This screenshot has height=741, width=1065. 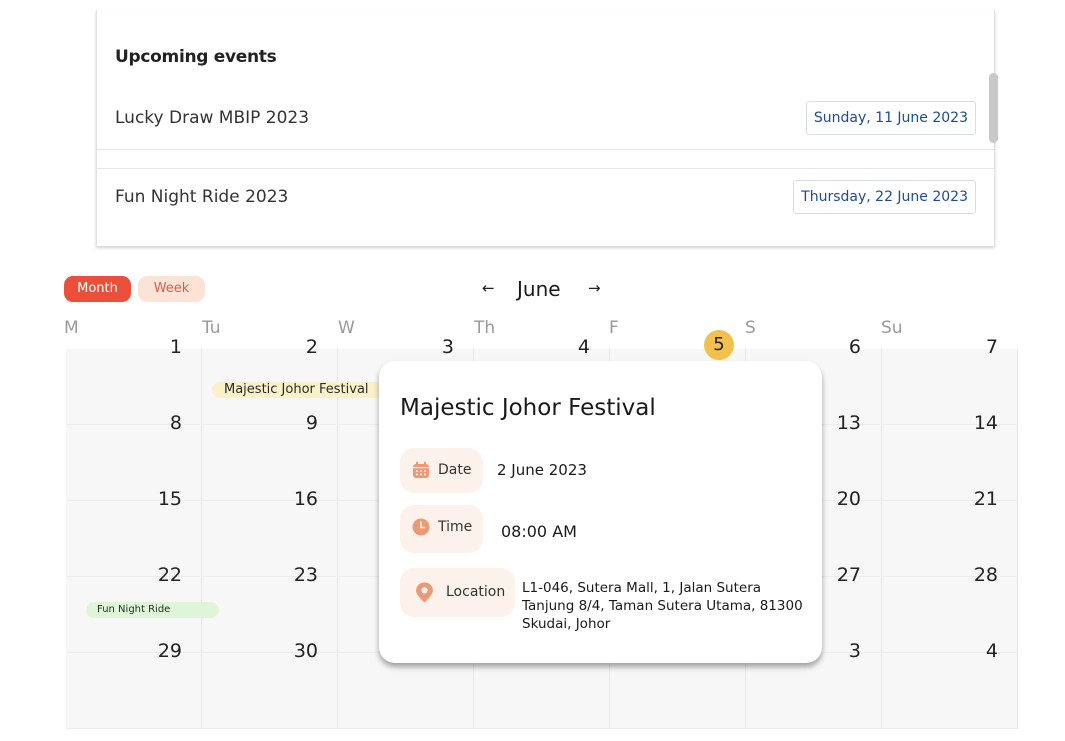 I want to click on calendar-icon, so click(x=421, y=469).